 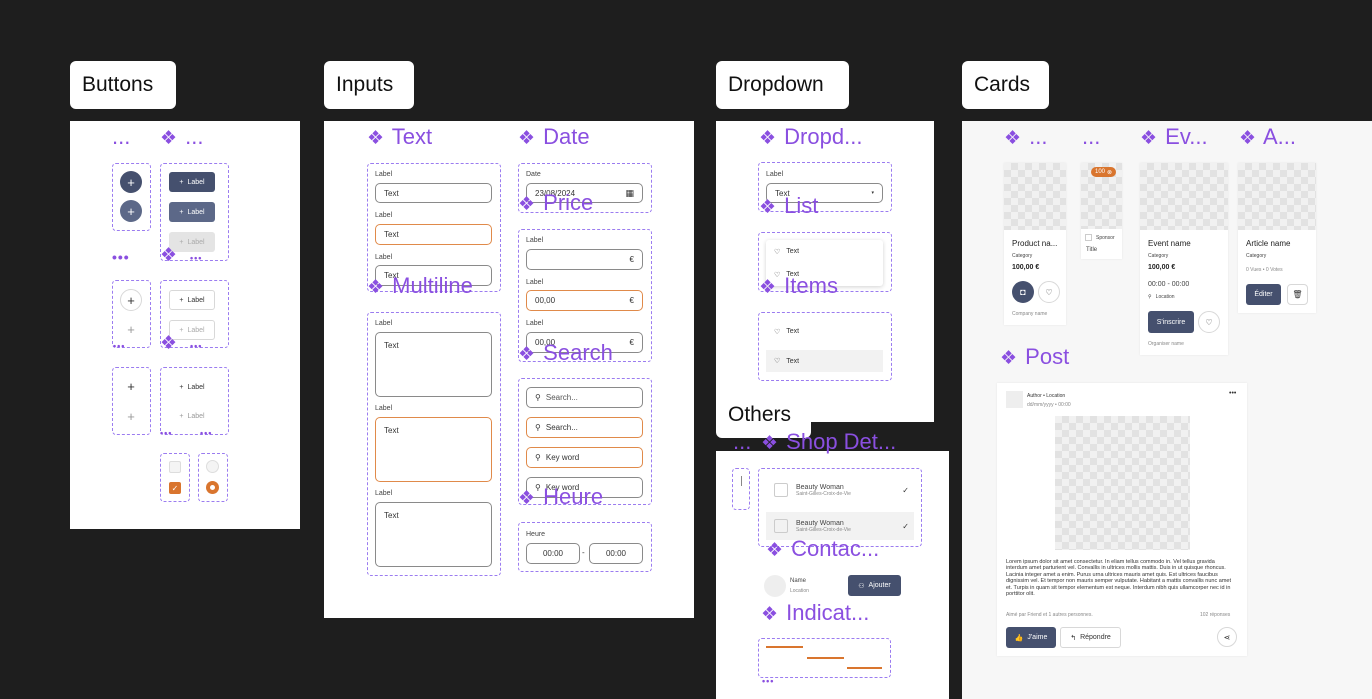 I want to click on radio-checked, so click(x=212, y=487).